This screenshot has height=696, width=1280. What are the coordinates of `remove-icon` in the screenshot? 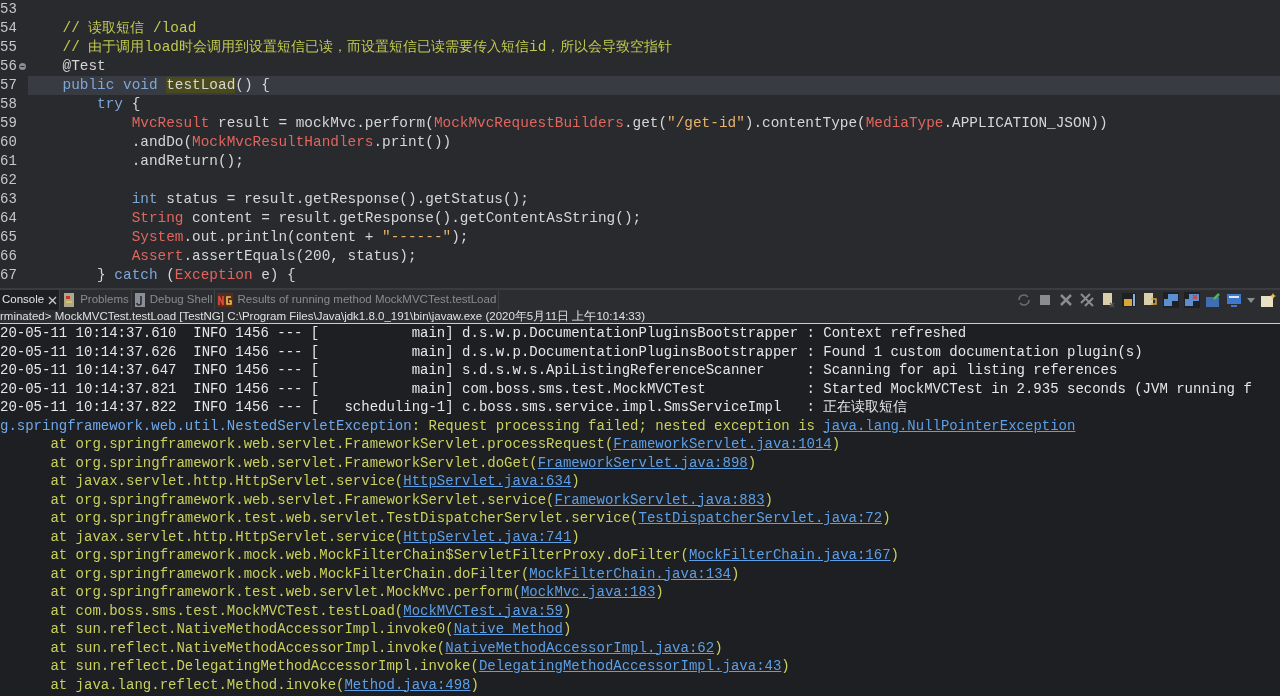 It's located at (1066, 300).